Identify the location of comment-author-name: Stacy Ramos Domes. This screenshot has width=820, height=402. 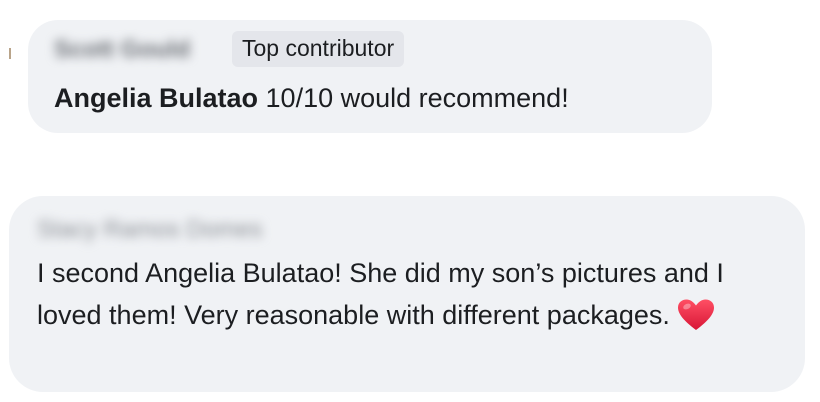
(149, 230).